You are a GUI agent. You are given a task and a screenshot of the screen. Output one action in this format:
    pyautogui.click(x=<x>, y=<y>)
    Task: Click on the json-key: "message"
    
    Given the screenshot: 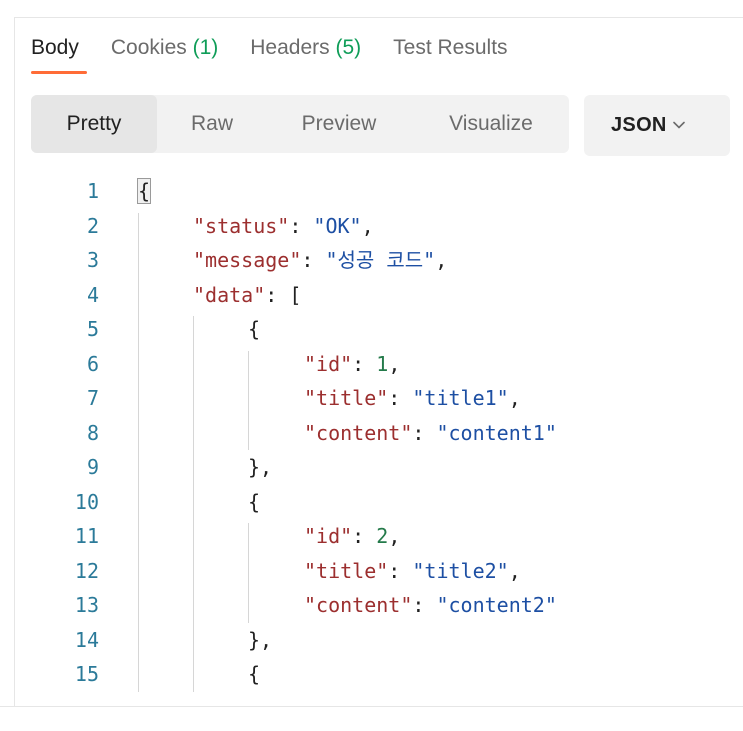 What is the action you would take?
    pyautogui.click(x=247, y=260)
    